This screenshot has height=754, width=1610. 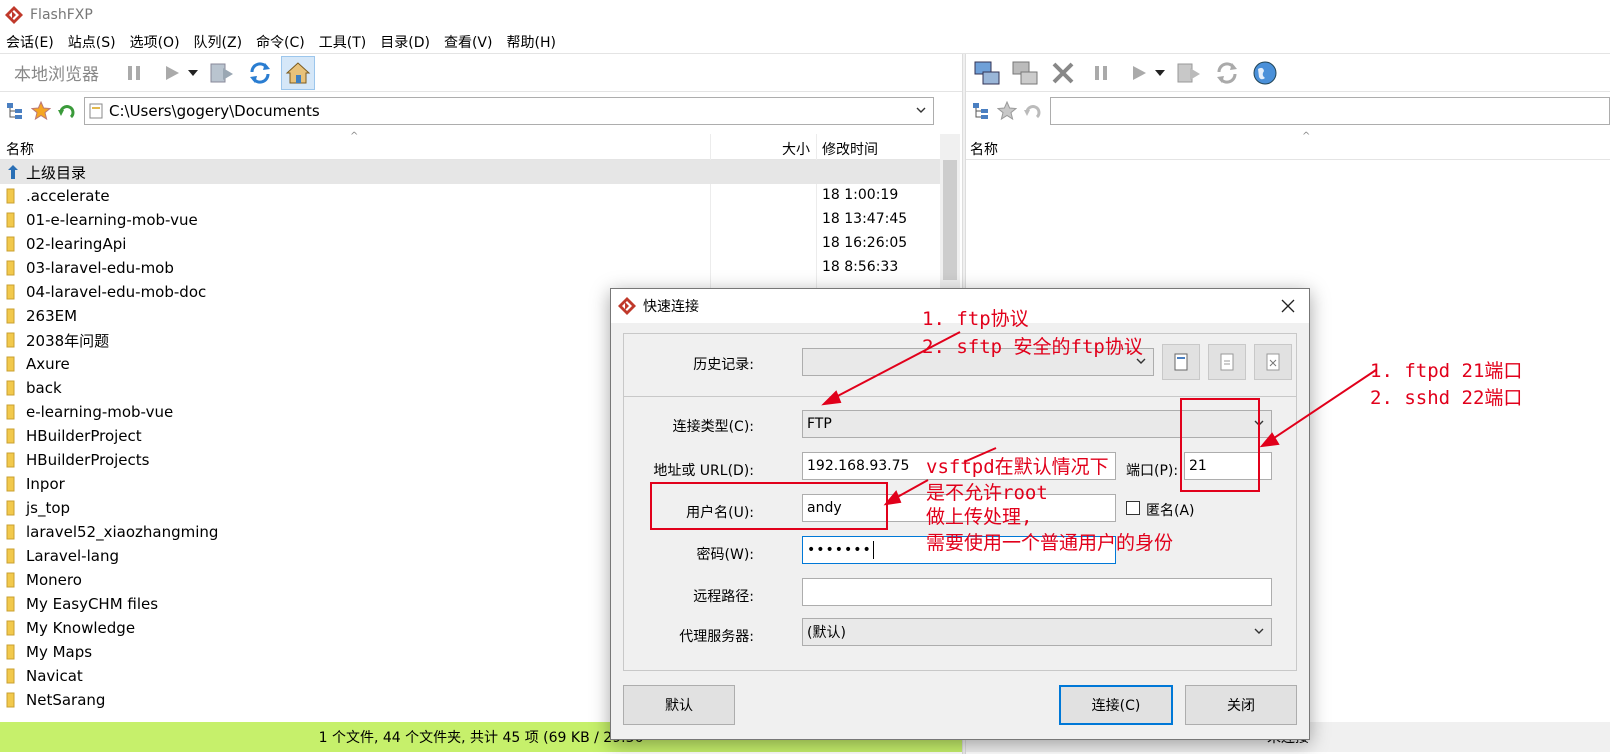 I want to click on annotation-port-2: 2. sshd 22端口, so click(x=1446, y=398).